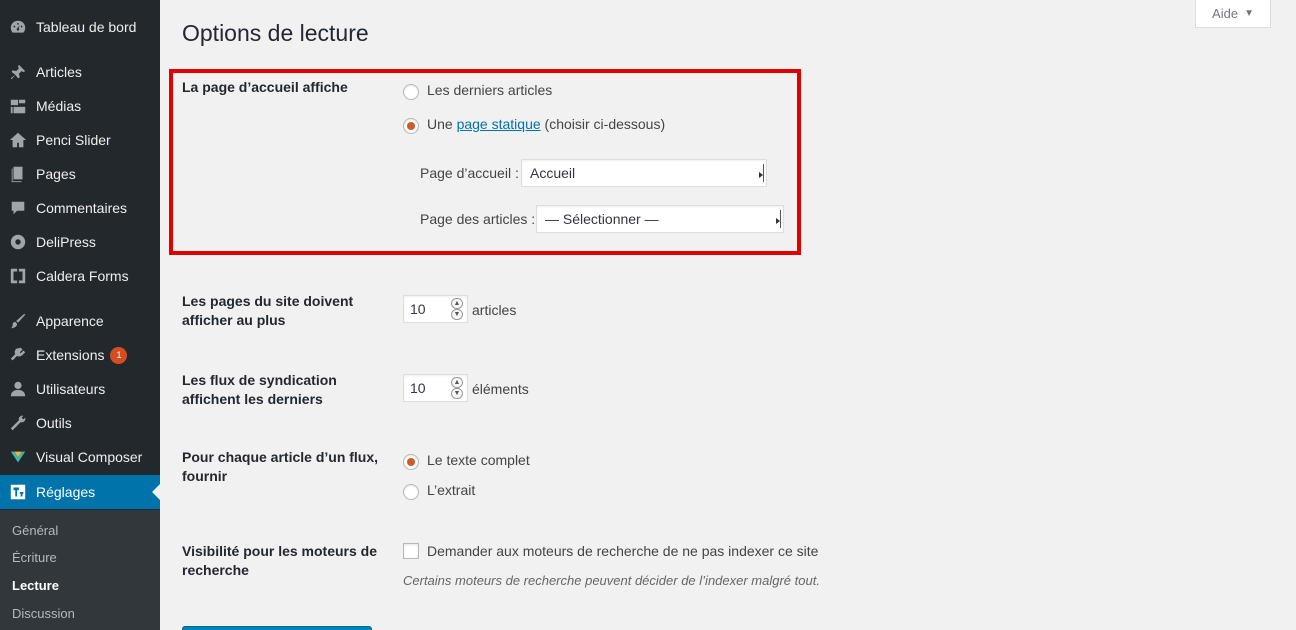 The image size is (1296, 630). Describe the element at coordinates (490, 90) in the screenshot. I see `radio-latest-posts-label: Les derniers articles` at that location.